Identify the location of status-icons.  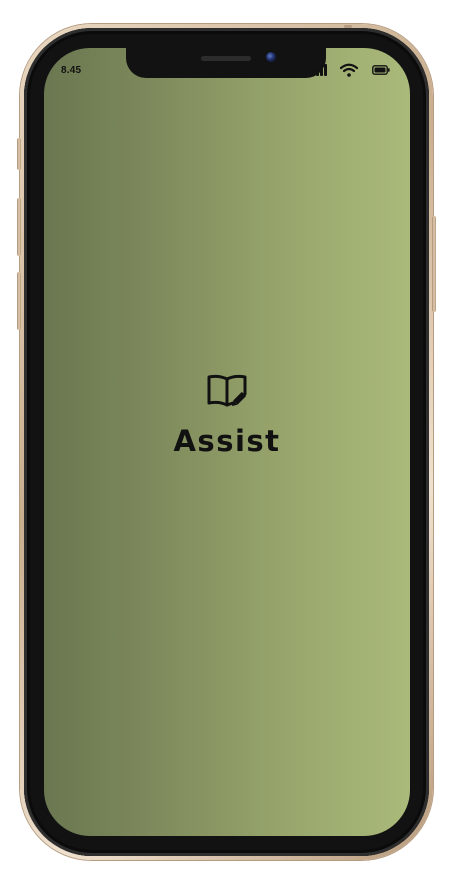
(357, 70).